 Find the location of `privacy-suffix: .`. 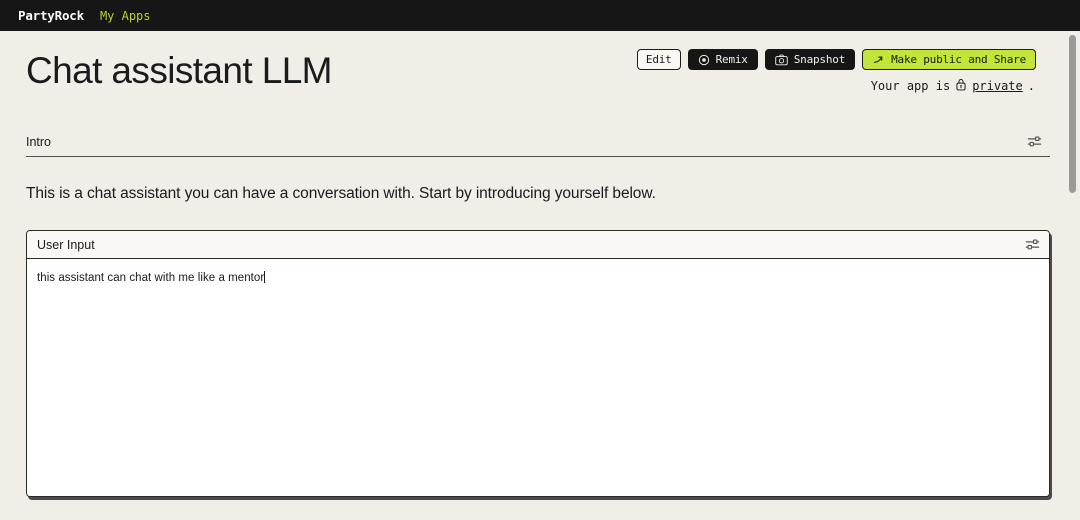

privacy-suffix: . is located at coordinates (1031, 86).